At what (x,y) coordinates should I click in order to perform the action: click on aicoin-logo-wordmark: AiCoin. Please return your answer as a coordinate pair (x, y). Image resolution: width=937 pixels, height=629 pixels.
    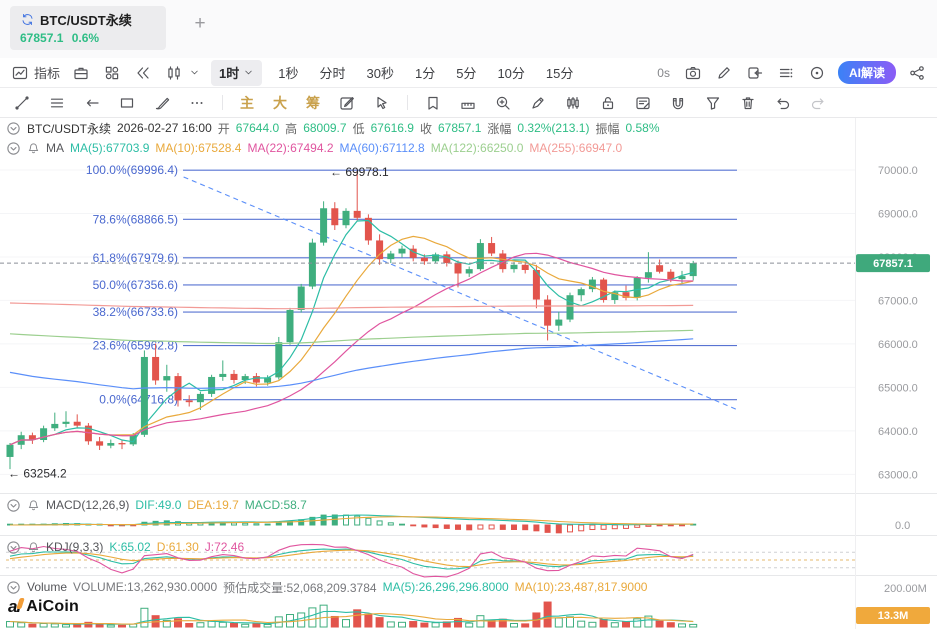
    Looking at the image, I should click on (52, 606).